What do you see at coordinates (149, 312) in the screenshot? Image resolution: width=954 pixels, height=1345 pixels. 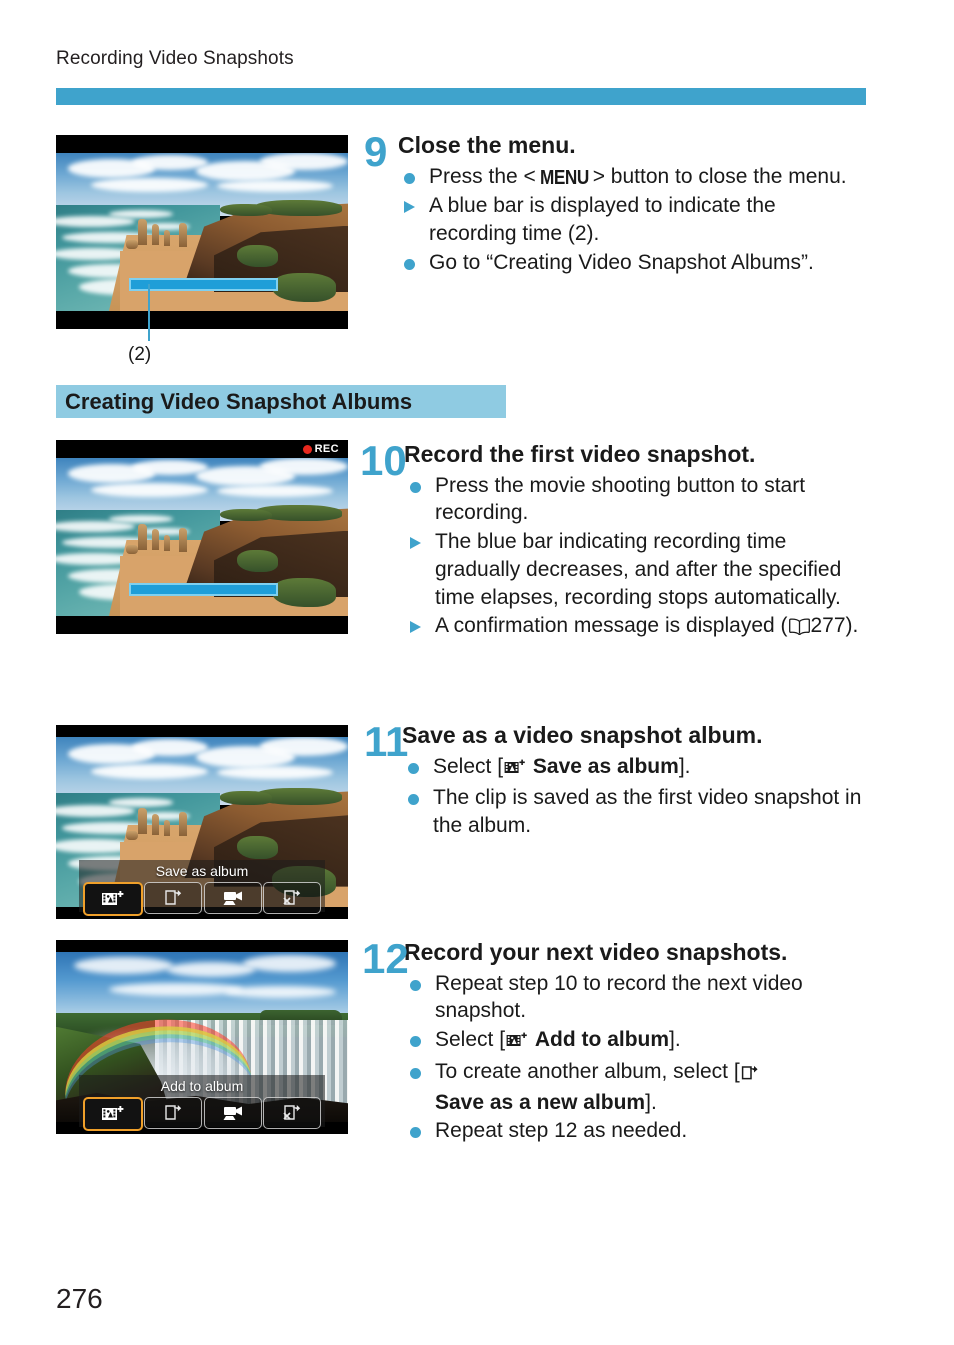 I see `callout-leader-line` at bounding box center [149, 312].